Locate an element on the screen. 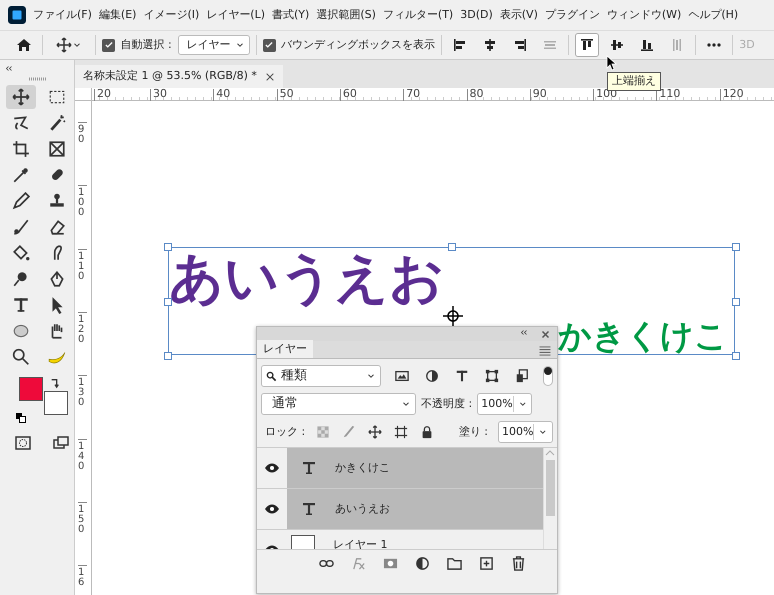 The height and width of the screenshot is (595, 774). panel-tab: レイヤー is located at coordinates (285, 349).